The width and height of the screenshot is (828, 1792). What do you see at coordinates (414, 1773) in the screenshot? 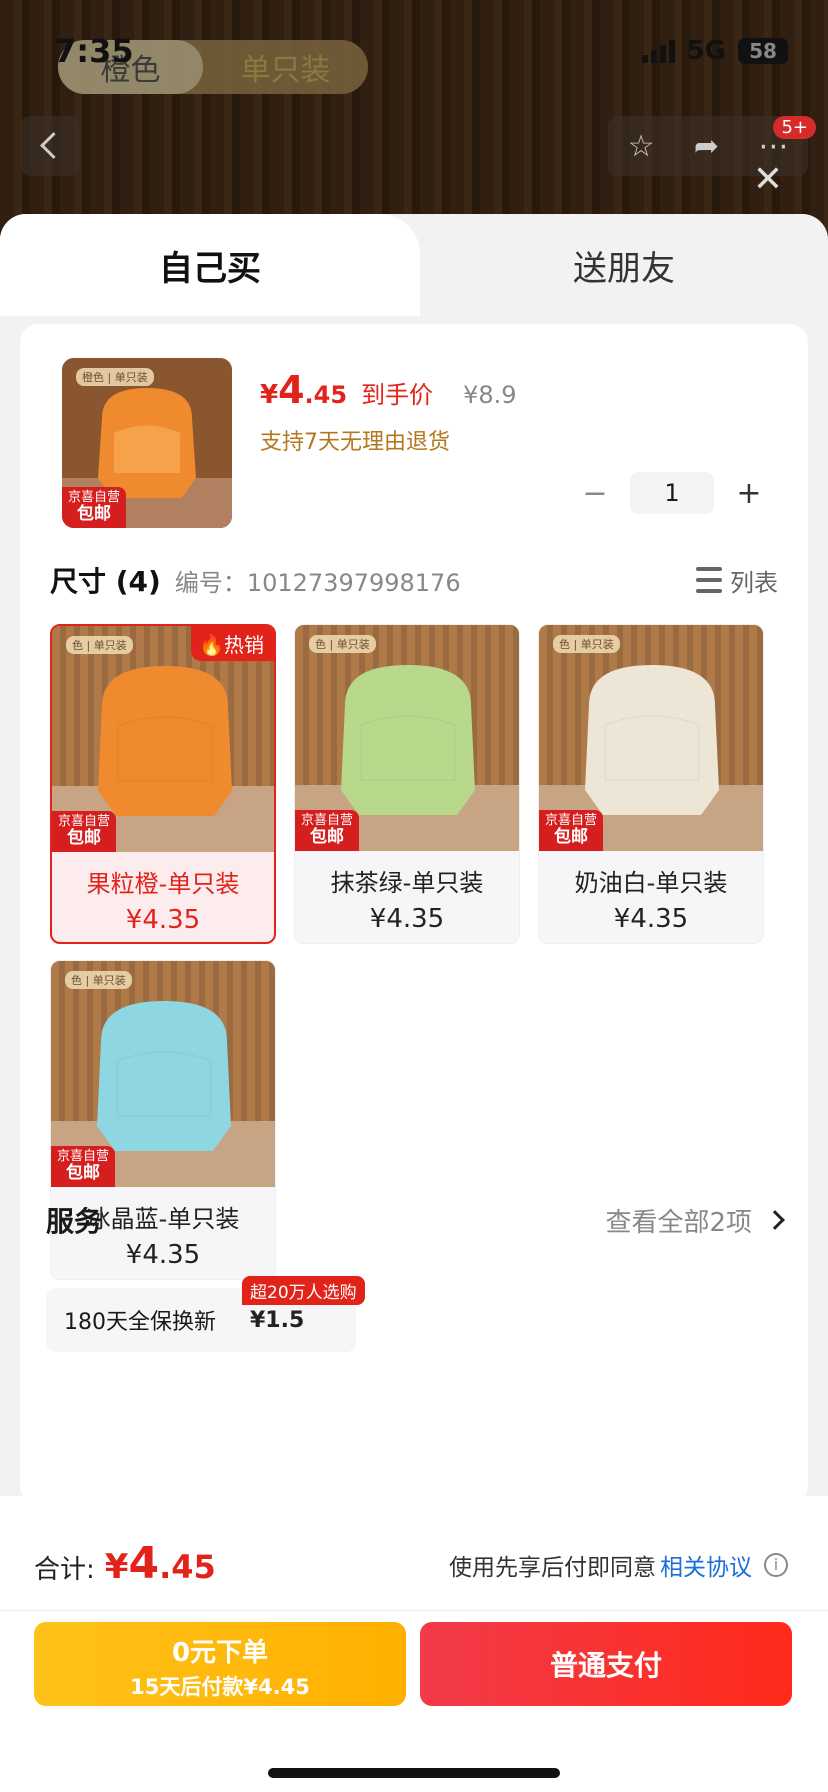
I see `home-indicator` at bounding box center [414, 1773].